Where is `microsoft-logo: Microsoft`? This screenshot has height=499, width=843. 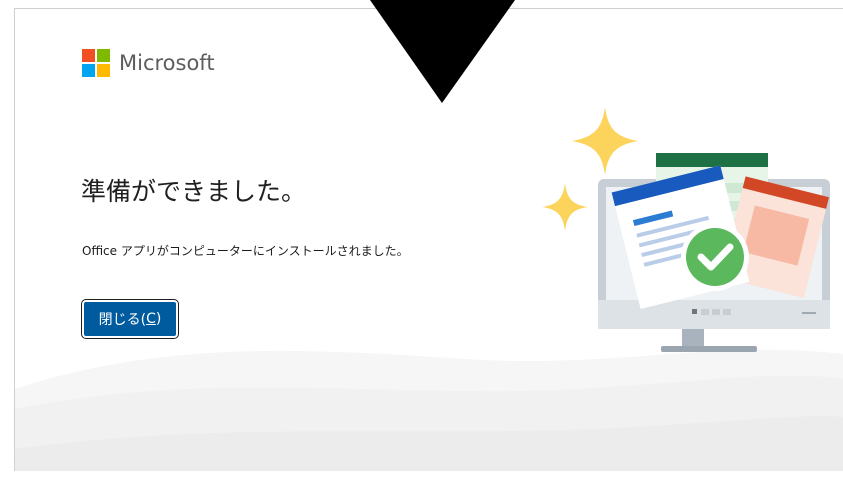 microsoft-logo: Microsoft is located at coordinates (148, 63).